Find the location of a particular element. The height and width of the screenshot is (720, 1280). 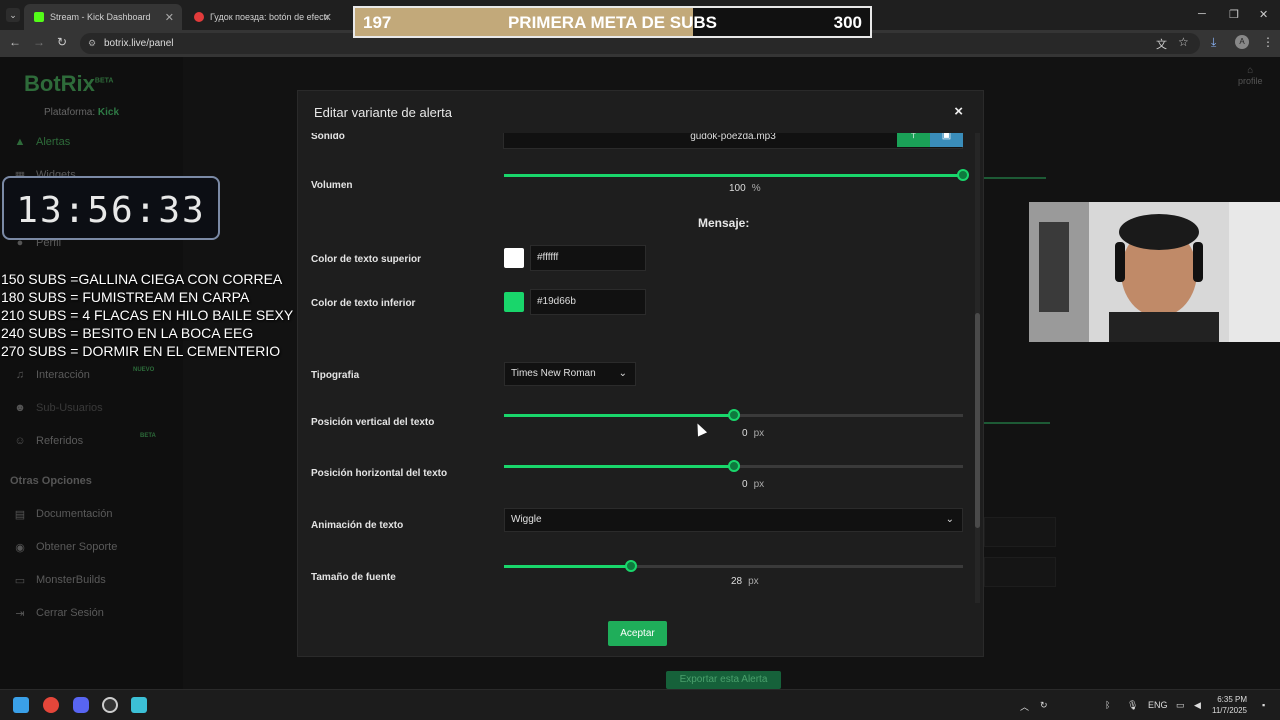

sidebar-item-label: Referidos is located at coordinates (60, 441).